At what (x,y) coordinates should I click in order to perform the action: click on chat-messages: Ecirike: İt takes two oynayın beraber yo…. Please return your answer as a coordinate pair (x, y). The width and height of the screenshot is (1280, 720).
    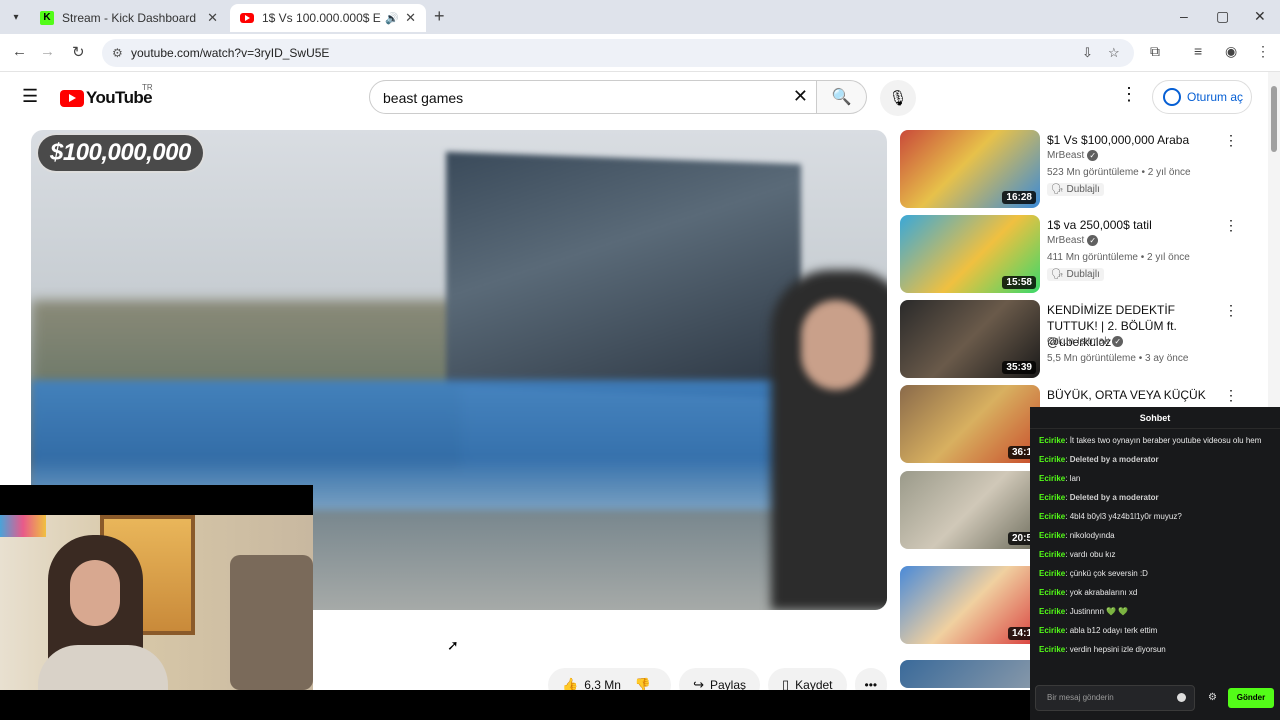
    Looking at the image, I should click on (1157, 548).